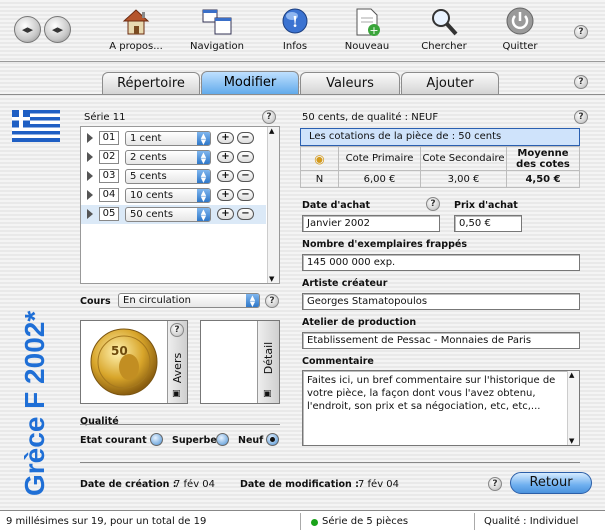  Describe the element at coordinates (152, 195) in the screenshot. I see `value-text: 10 cents` at that location.